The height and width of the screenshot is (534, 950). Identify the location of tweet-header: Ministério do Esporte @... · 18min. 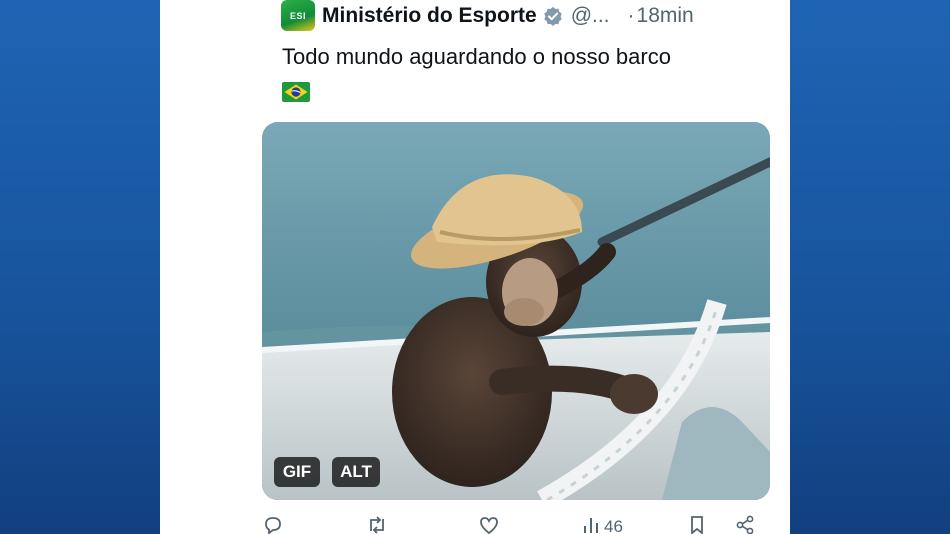
(508, 16).